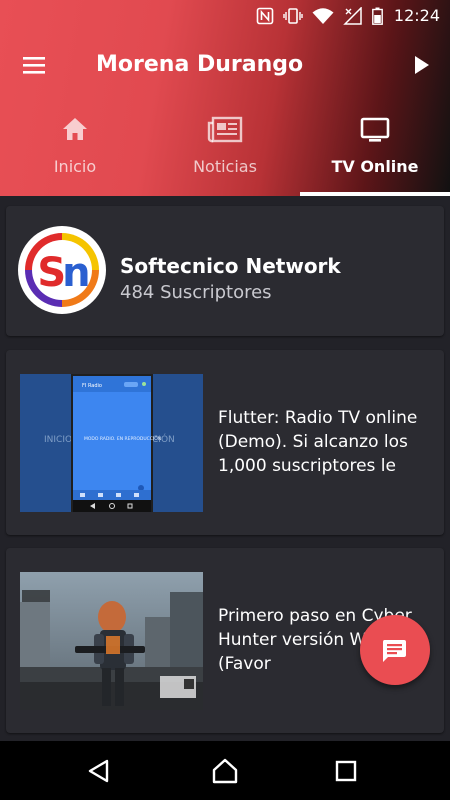 The image size is (450, 800). What do you see at coordinates (58, 440) in the screenshot?
I see `thumbnail-side-text: INICIO` at bounding box center [58, 440].